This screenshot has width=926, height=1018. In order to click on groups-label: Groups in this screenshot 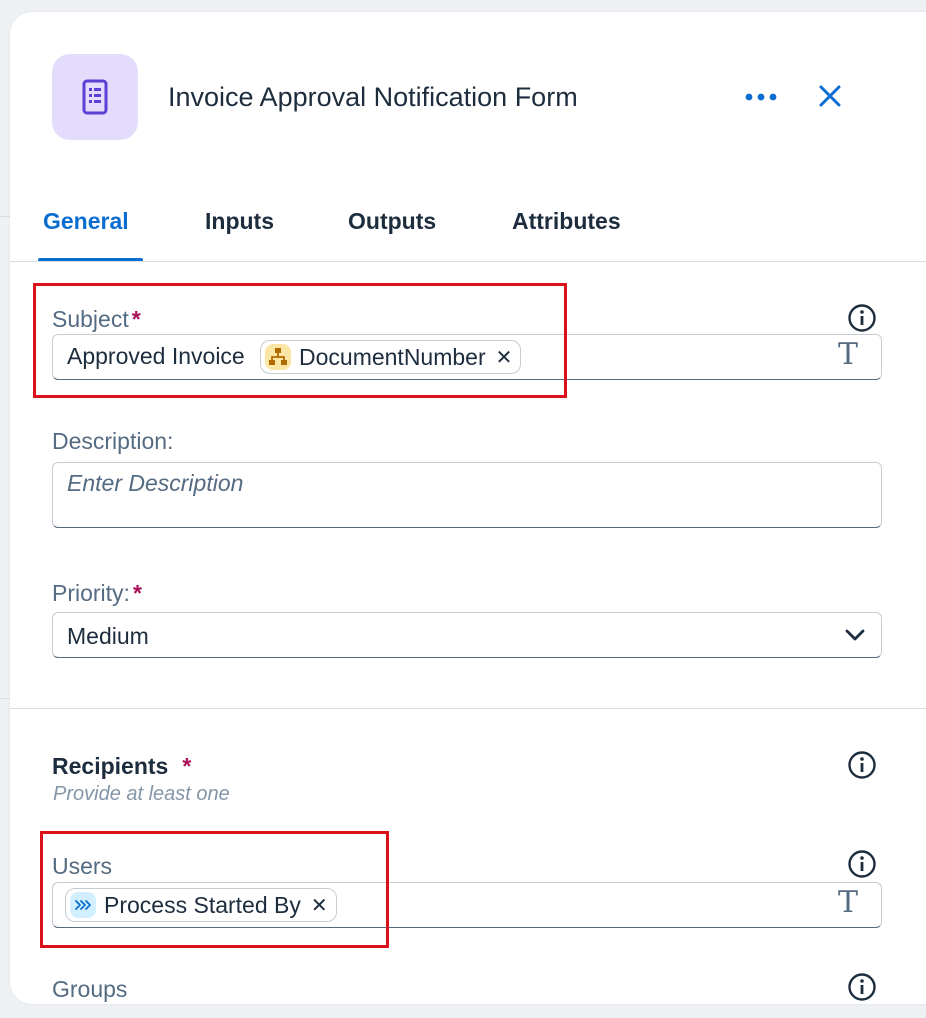, I will do `click(90, 989)`.